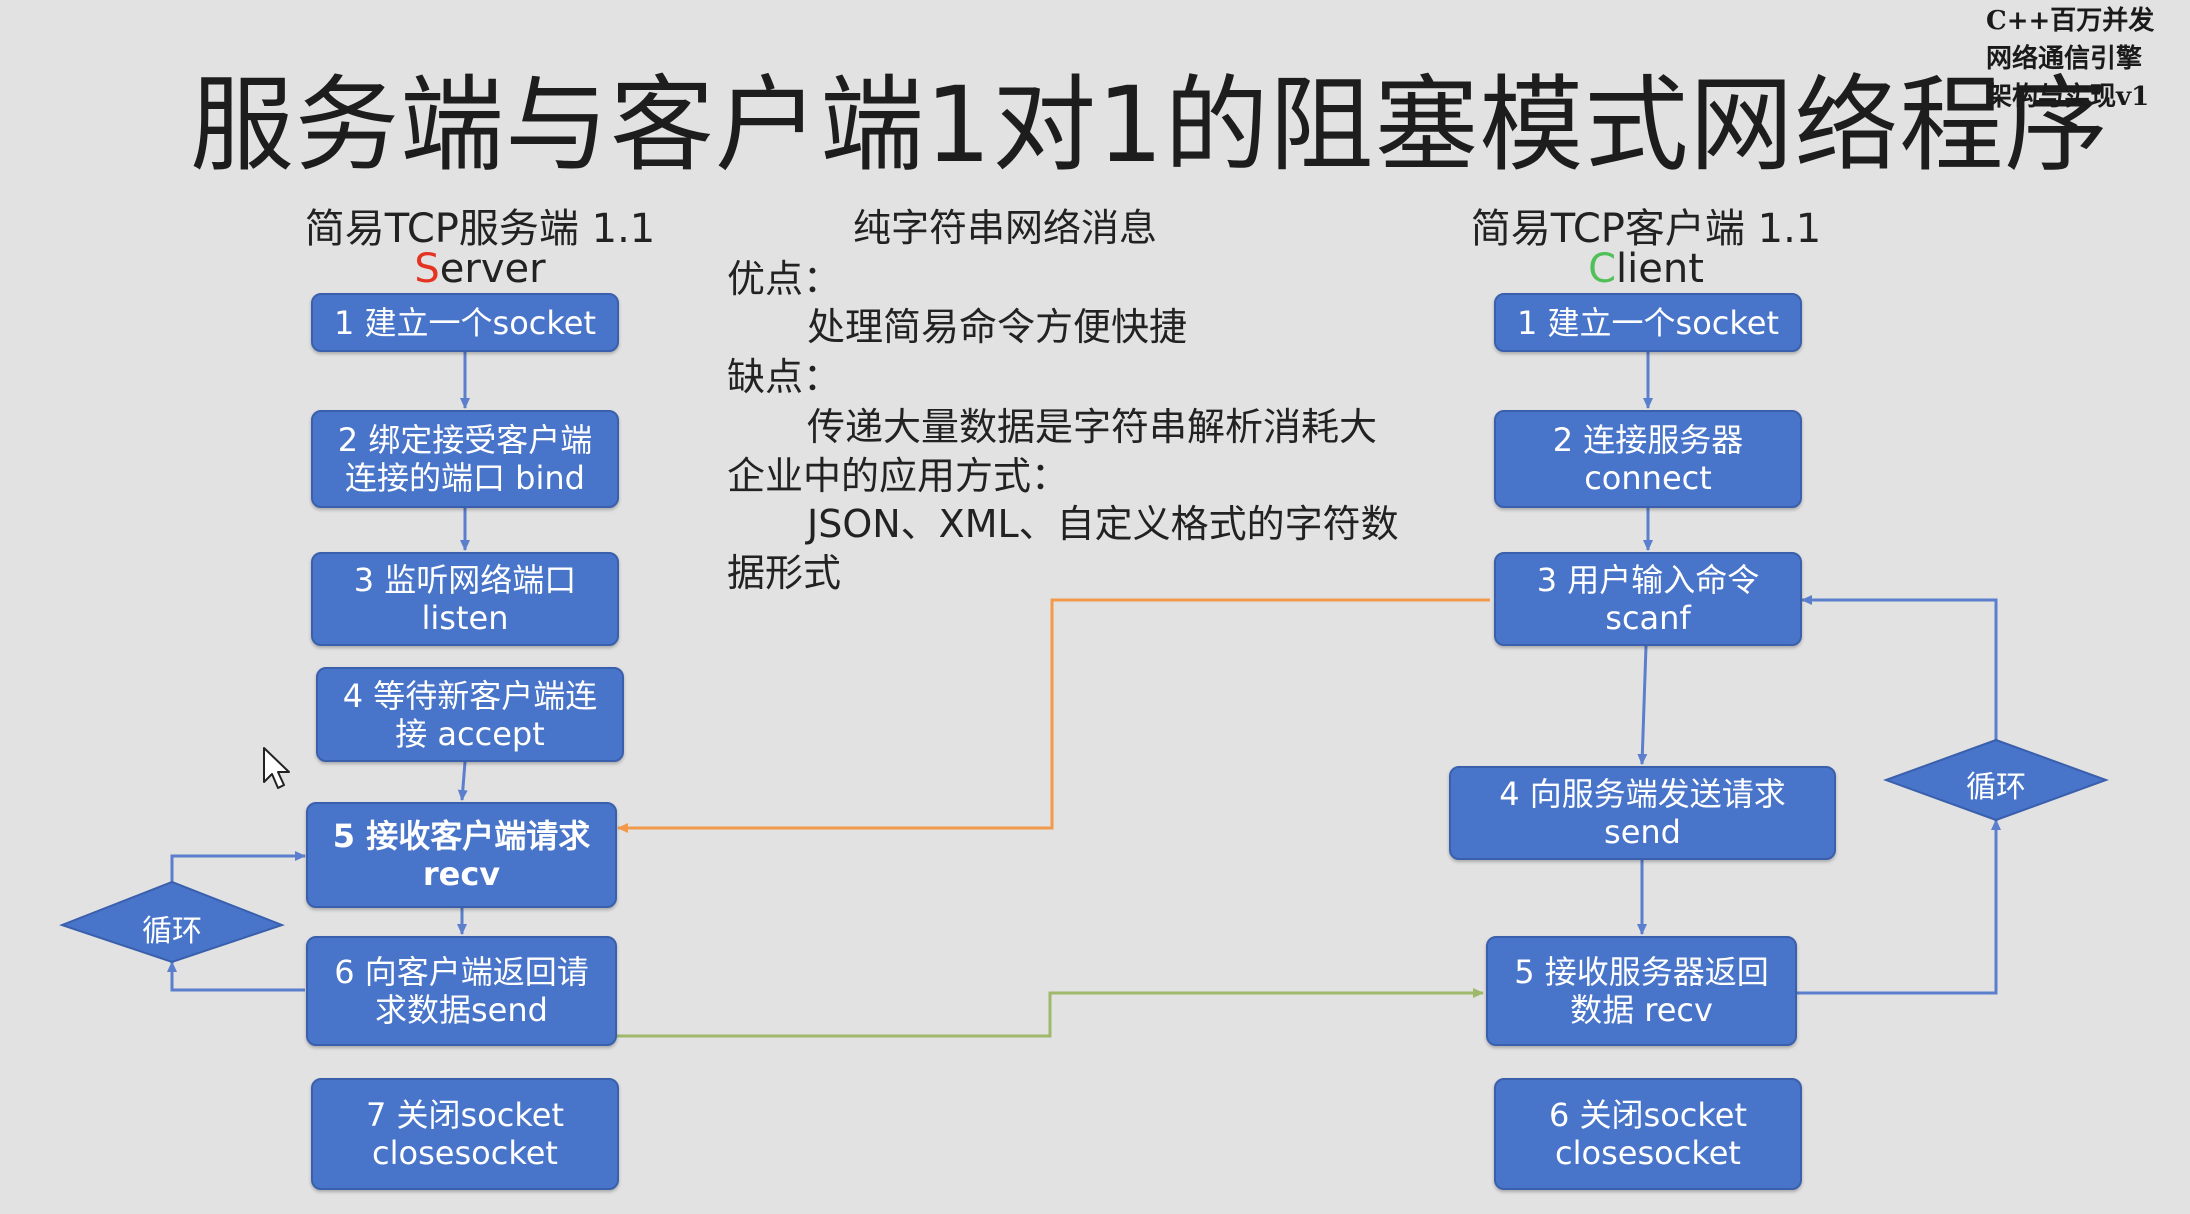 Image resolution: width=2190 pixels, height=1214 pixels. I want to click on middle-line-usage: JSON、XML、自定义格式的字符数, so click(1103, 524).